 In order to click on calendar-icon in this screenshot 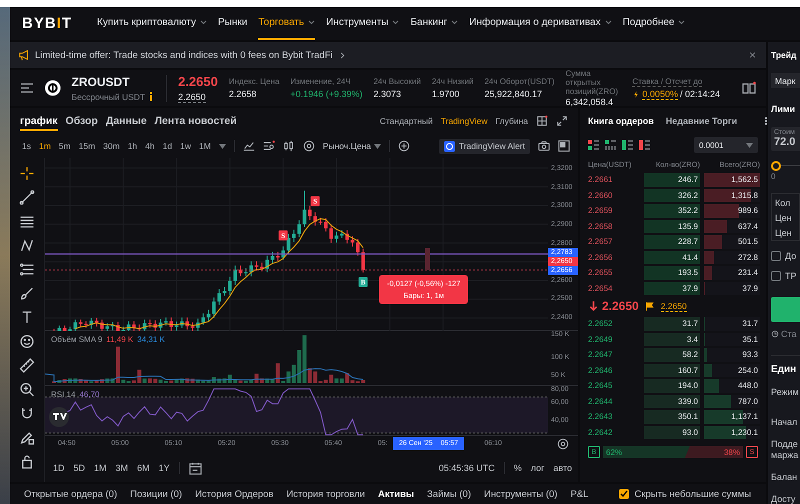, I will do `click(195, 468)`.